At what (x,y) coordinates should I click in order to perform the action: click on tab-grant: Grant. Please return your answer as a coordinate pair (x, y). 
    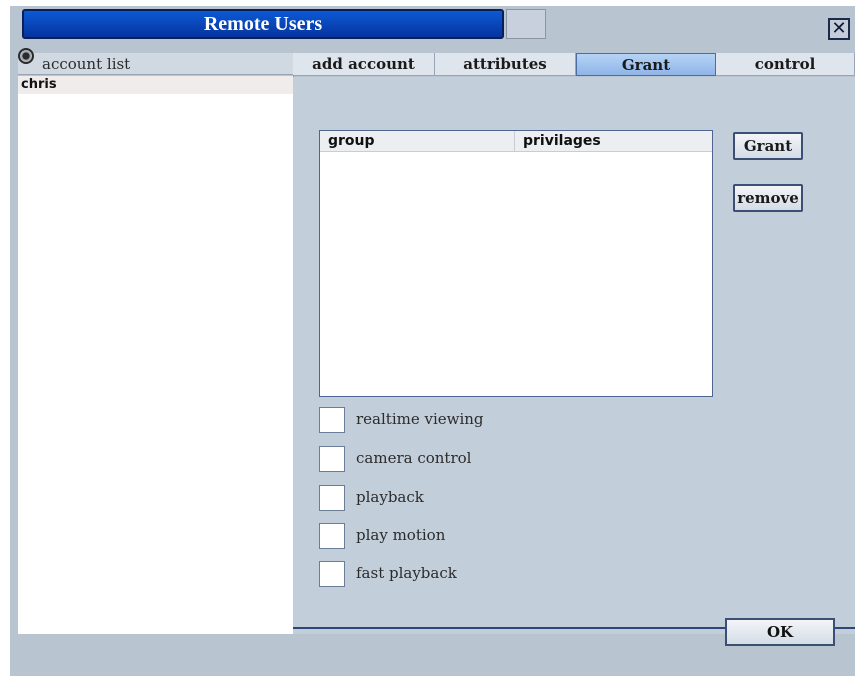
    Looking at the image, I should click on (646, 64).